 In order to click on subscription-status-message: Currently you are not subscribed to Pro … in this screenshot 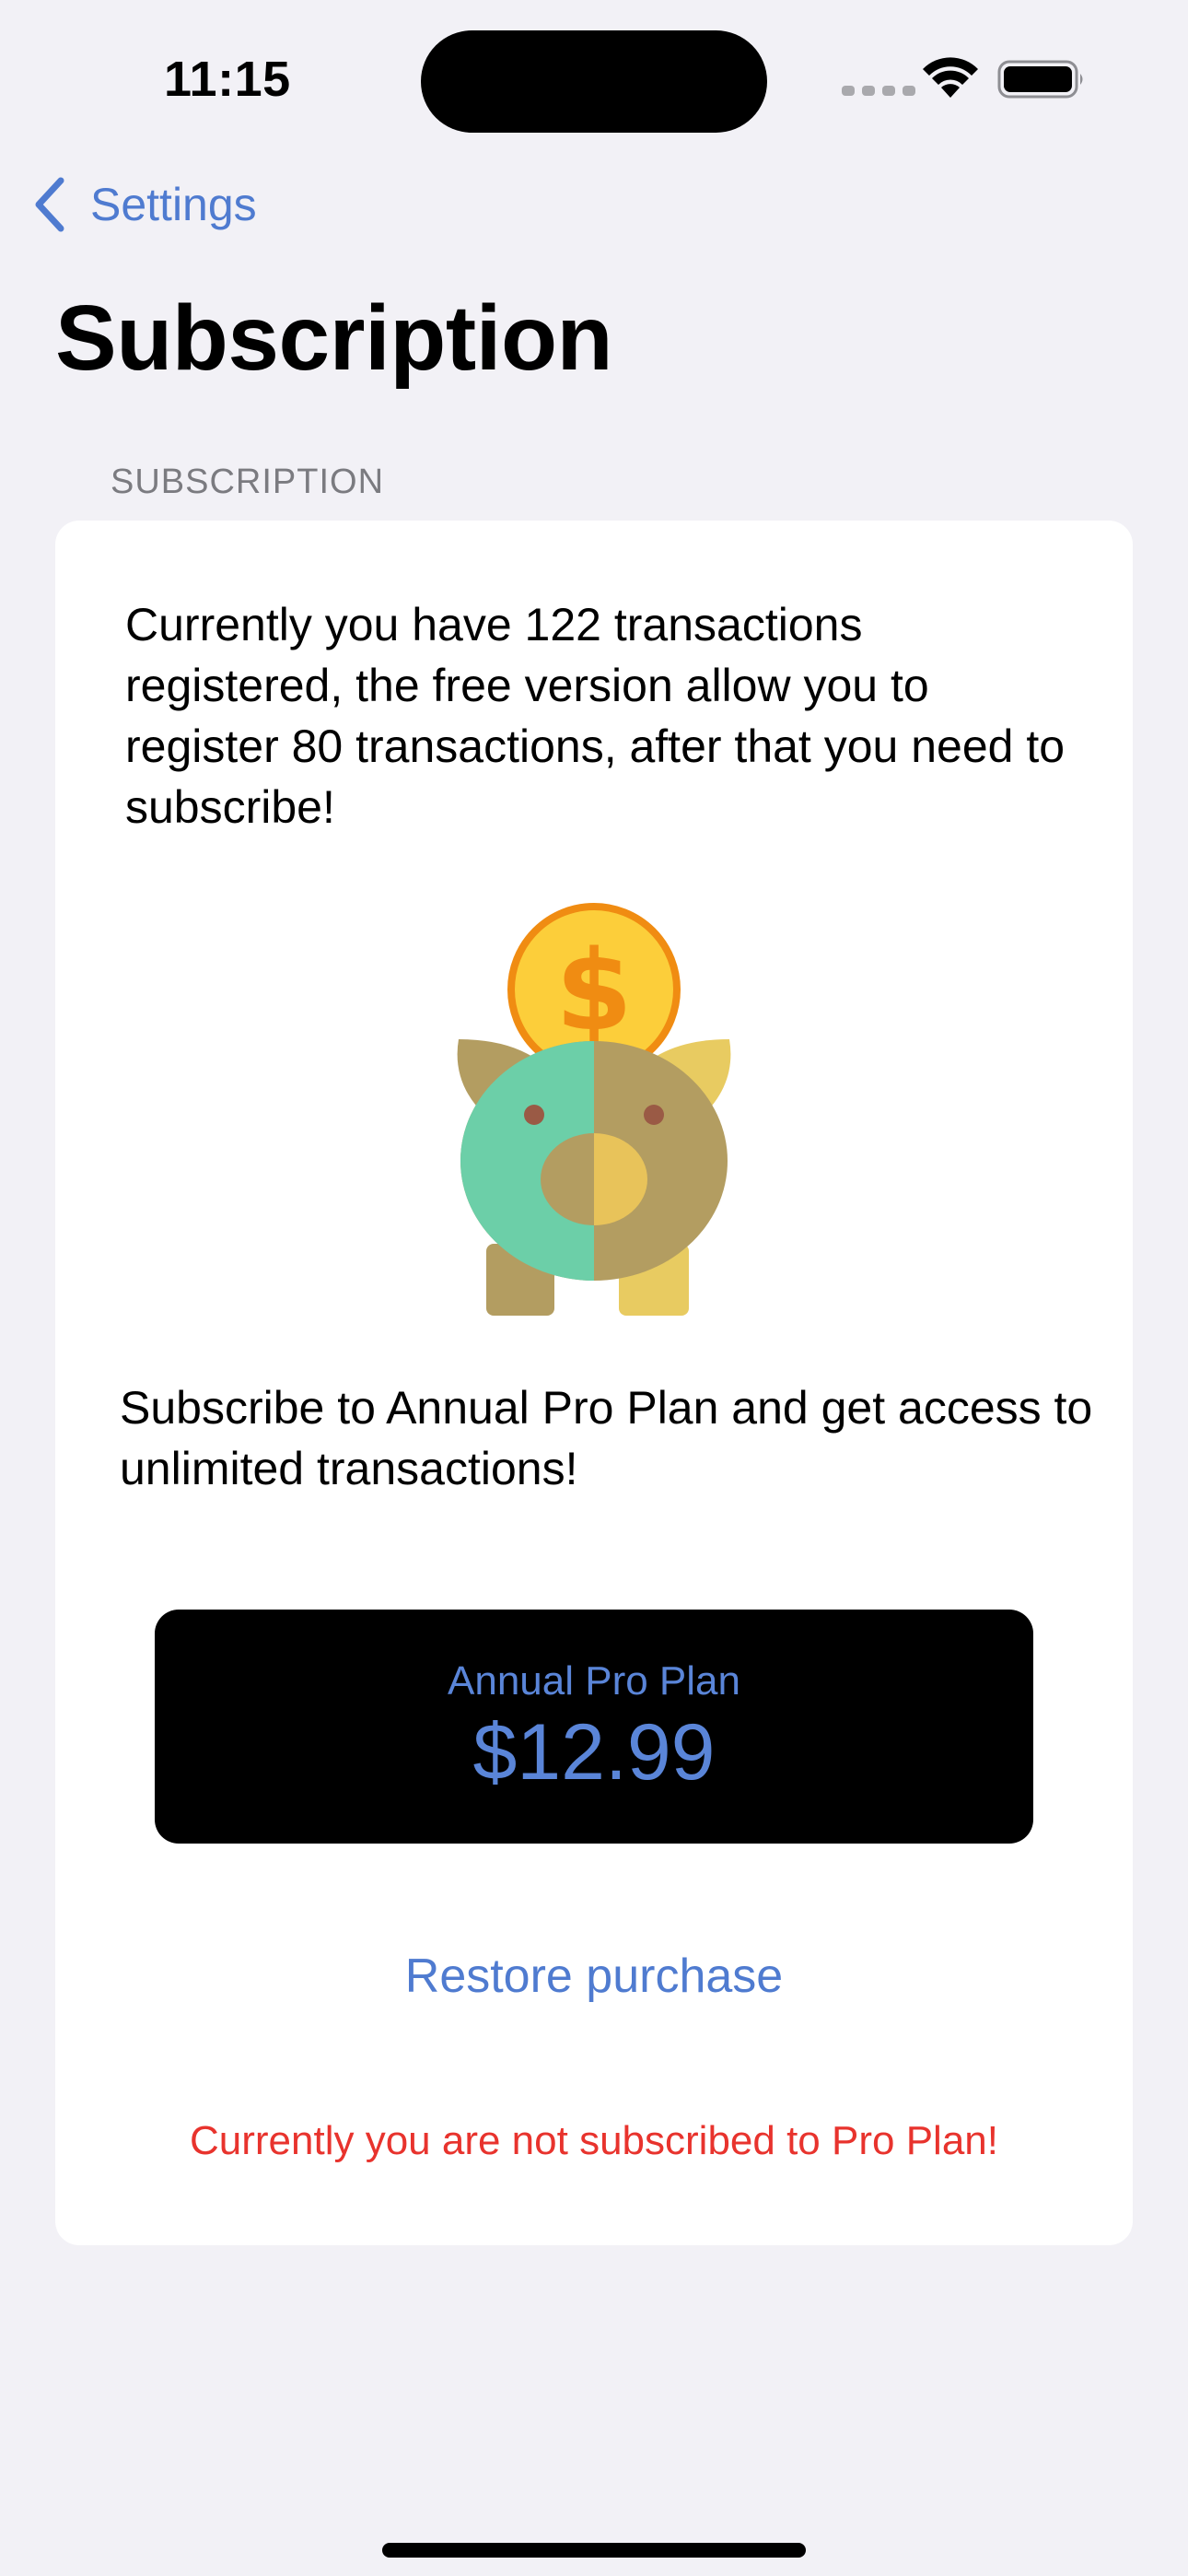, I will do `click(593, 2140)`.